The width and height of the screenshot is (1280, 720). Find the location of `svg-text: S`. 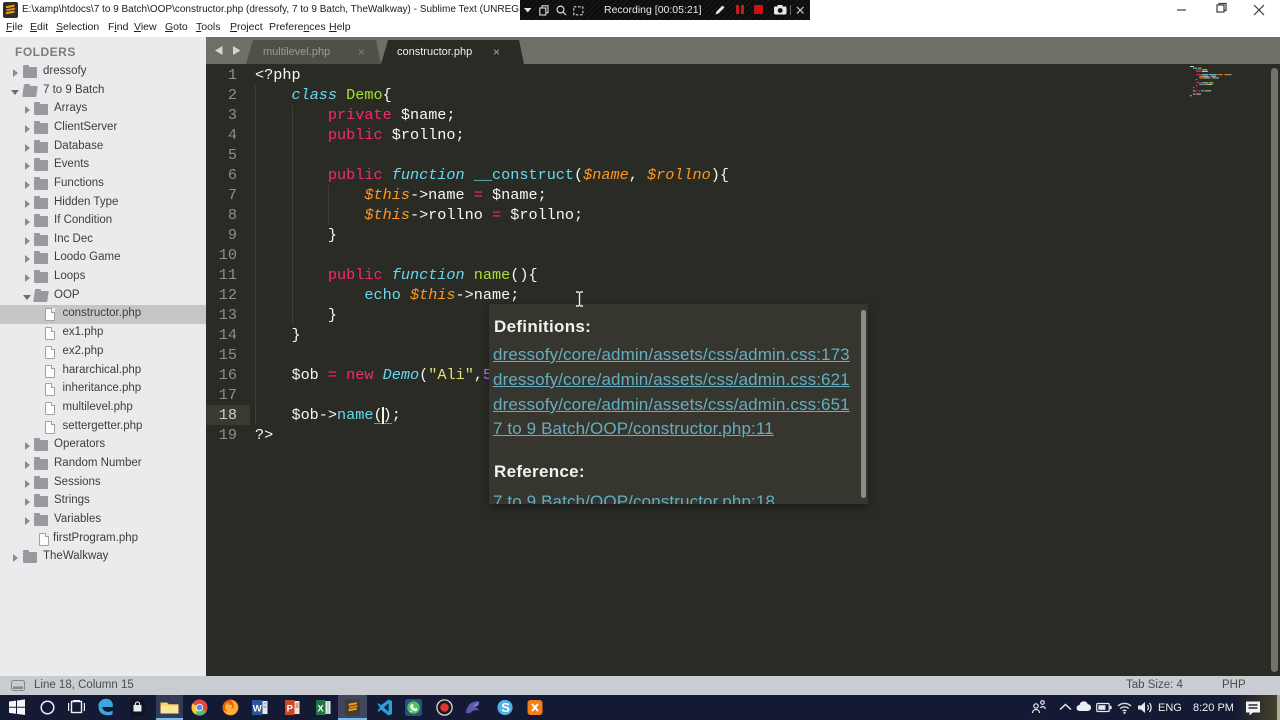

svg-text: S is located at coordinates (505, 707).